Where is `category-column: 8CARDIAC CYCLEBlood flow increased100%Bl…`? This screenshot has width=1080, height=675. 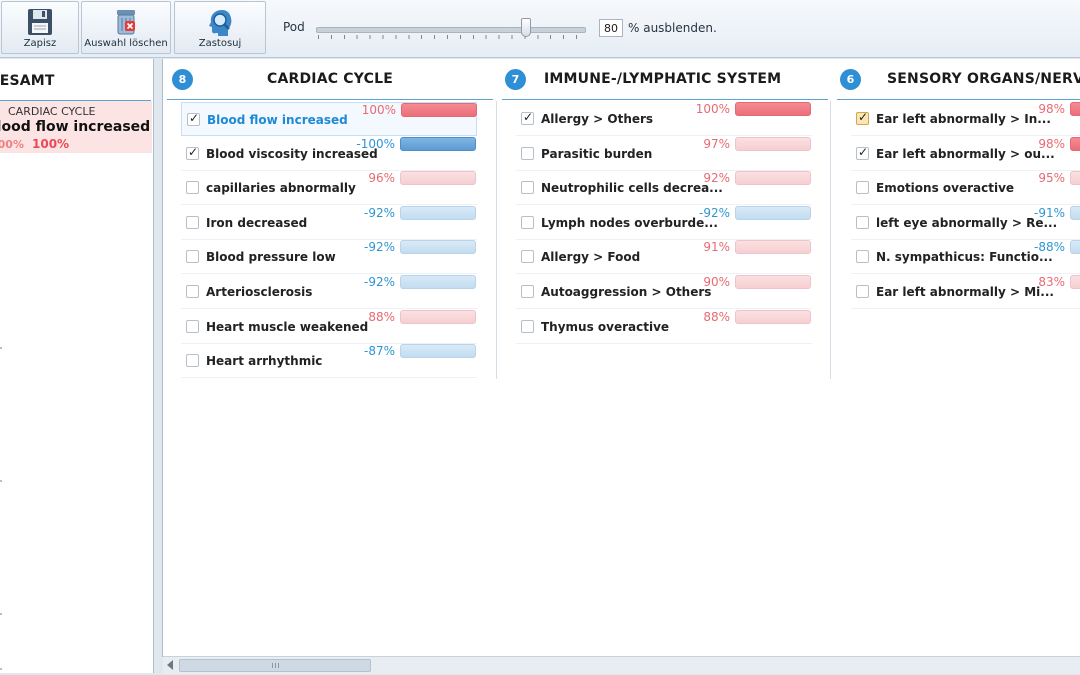
category-column: 8CARDIAC CYCLEBlood flow increased100%Bl… is located at coordinates (330, 220).